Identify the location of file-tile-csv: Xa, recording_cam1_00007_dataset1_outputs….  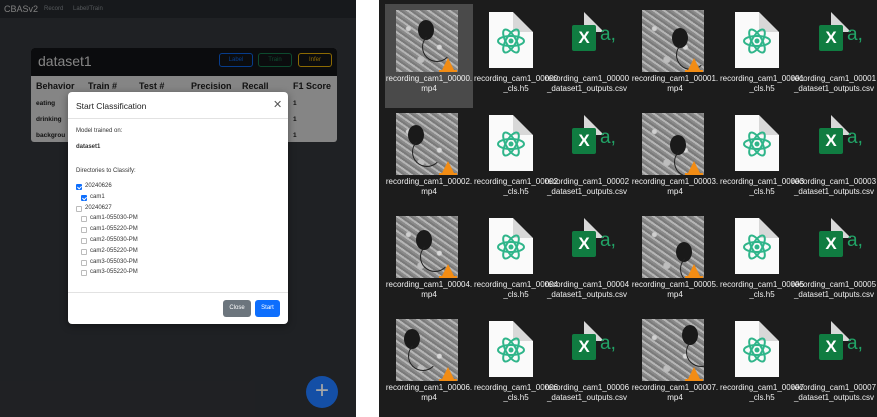
(833, 365).